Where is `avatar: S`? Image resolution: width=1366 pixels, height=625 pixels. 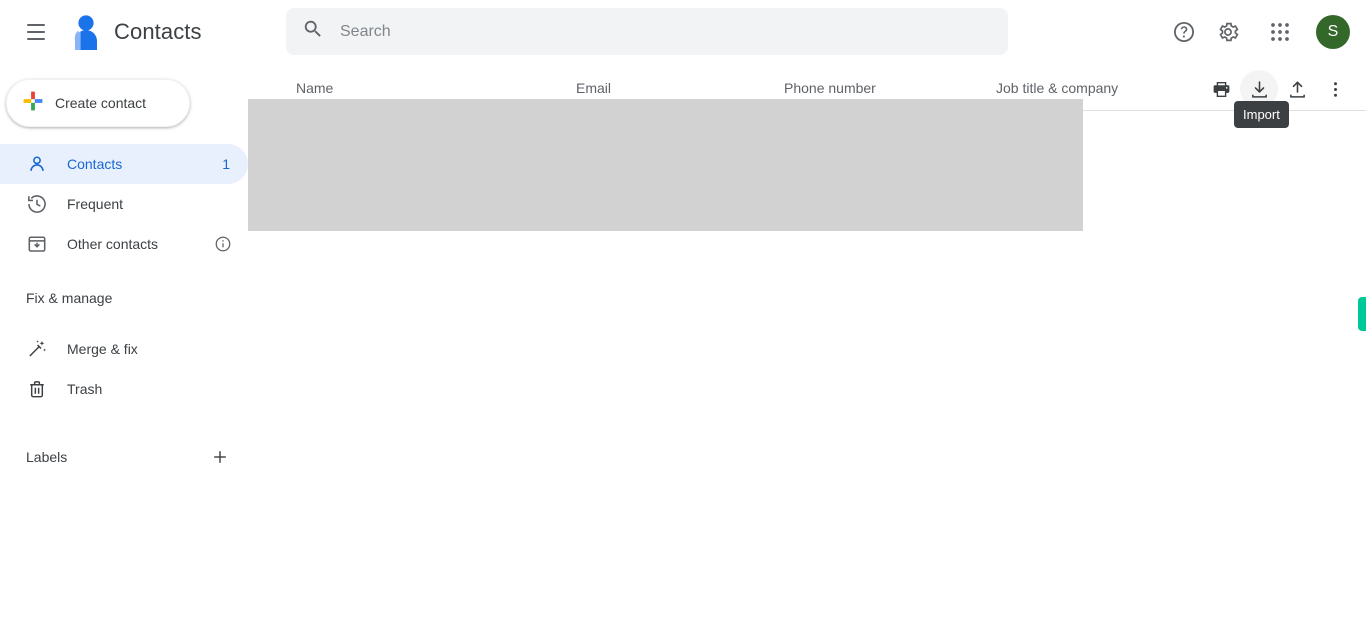
avatar: S is located at coordinates (1333, 32).